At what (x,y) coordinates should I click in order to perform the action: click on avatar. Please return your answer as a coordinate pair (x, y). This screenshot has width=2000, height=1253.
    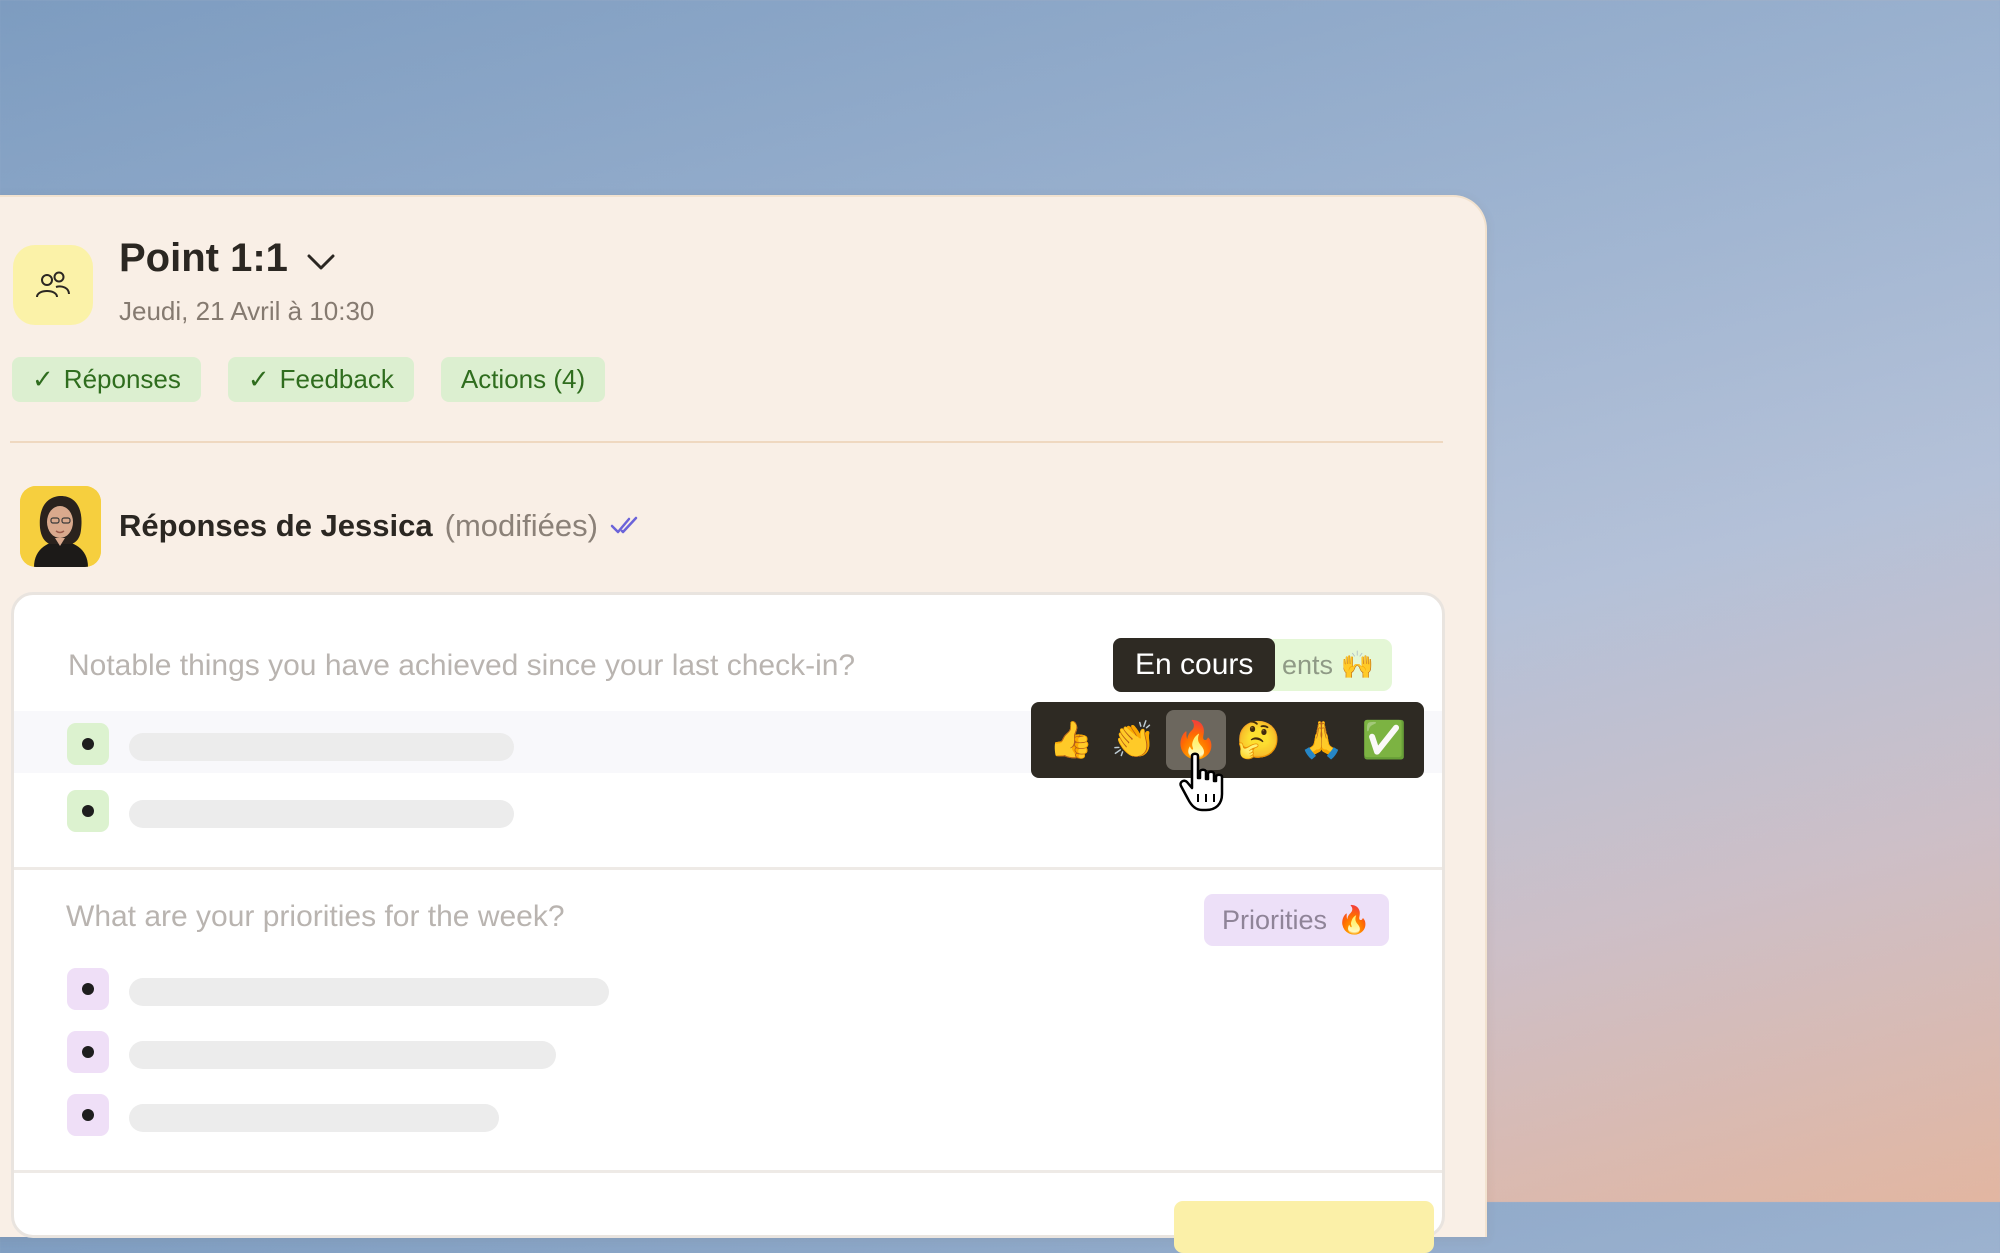
    Looking at the image, I should click on (60, 526).